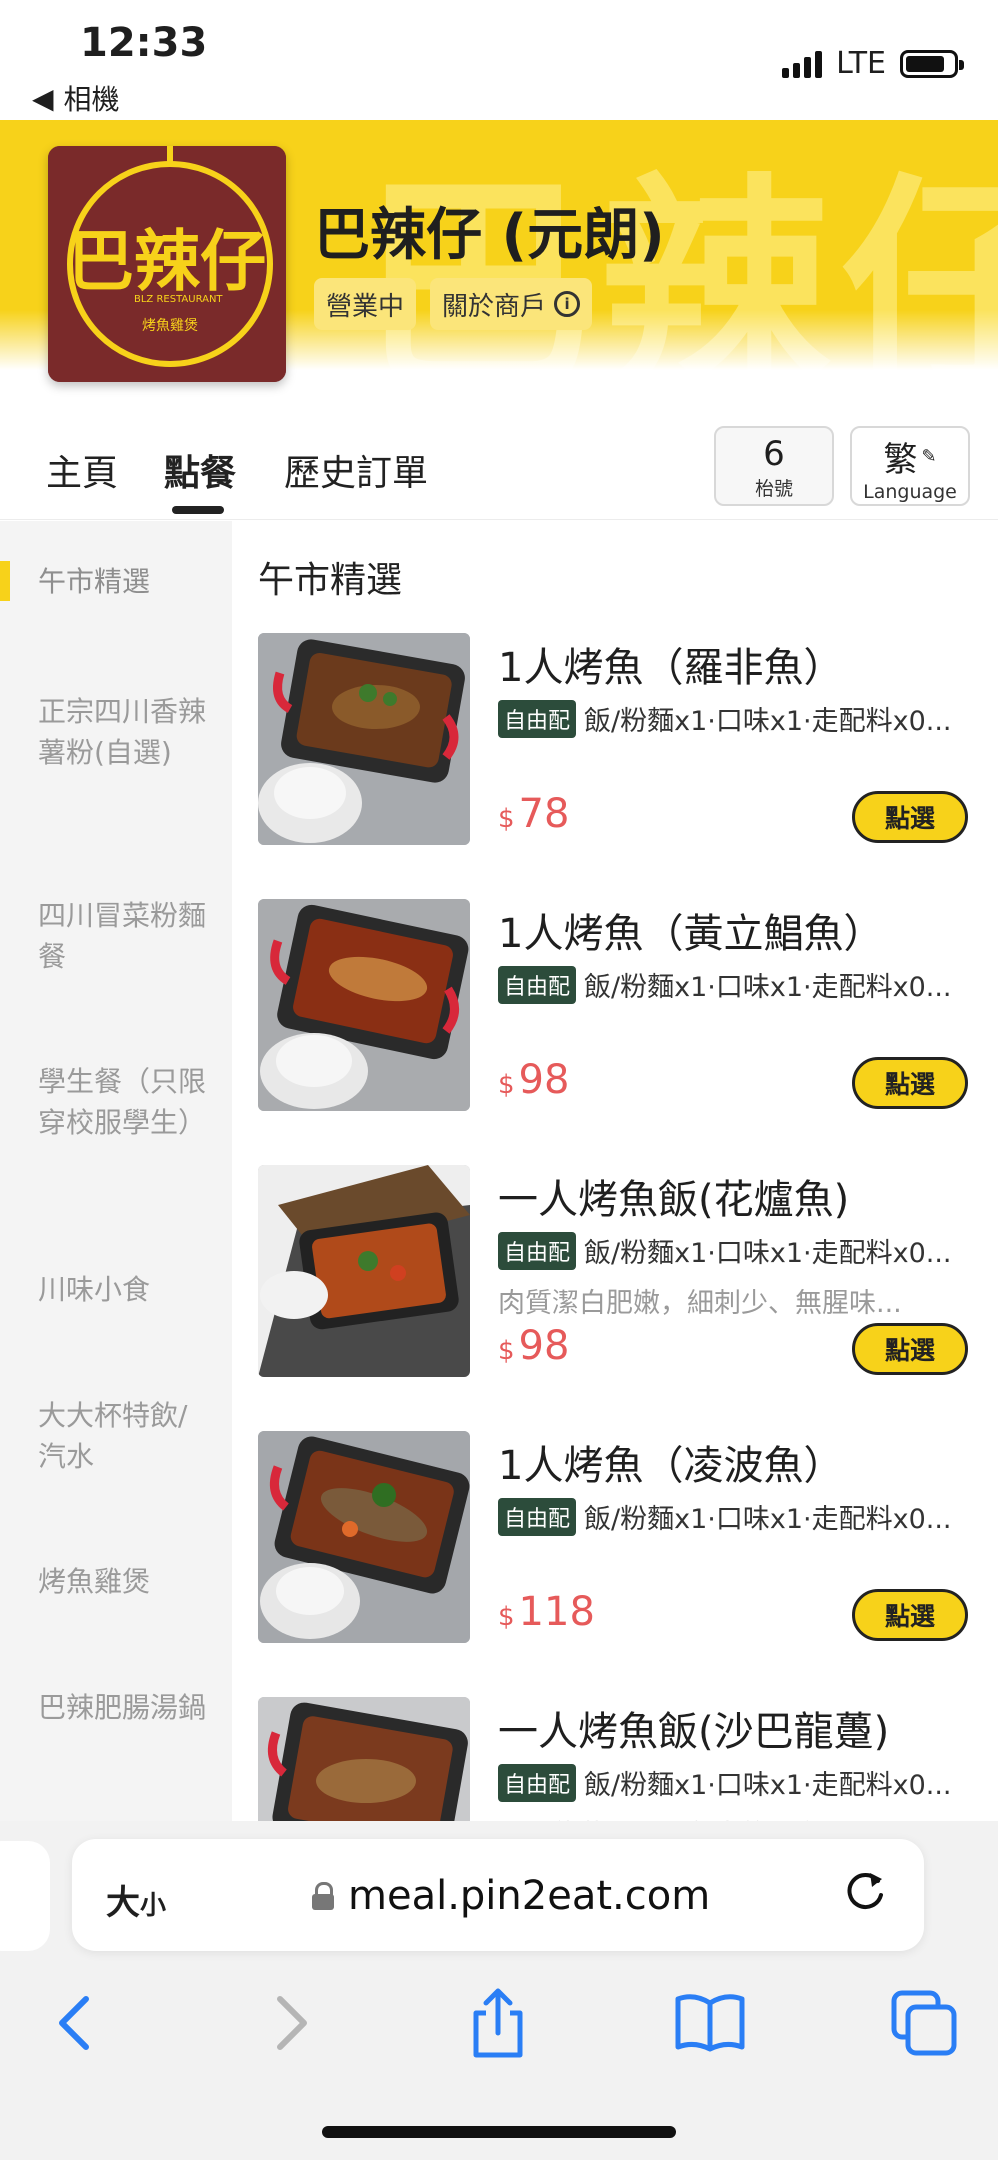 The width and height of the screenshot is (998, 2160). Describe the element at coordinates (865, 1892) in the screenshot. I see `reload-icon` at that location.